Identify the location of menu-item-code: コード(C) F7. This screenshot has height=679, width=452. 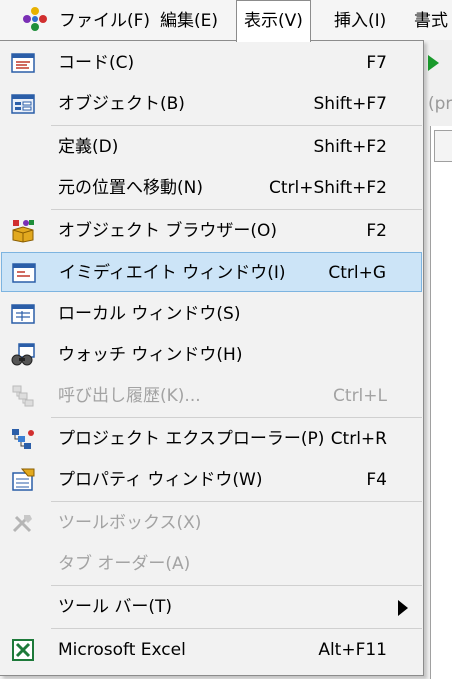
(211, 63).